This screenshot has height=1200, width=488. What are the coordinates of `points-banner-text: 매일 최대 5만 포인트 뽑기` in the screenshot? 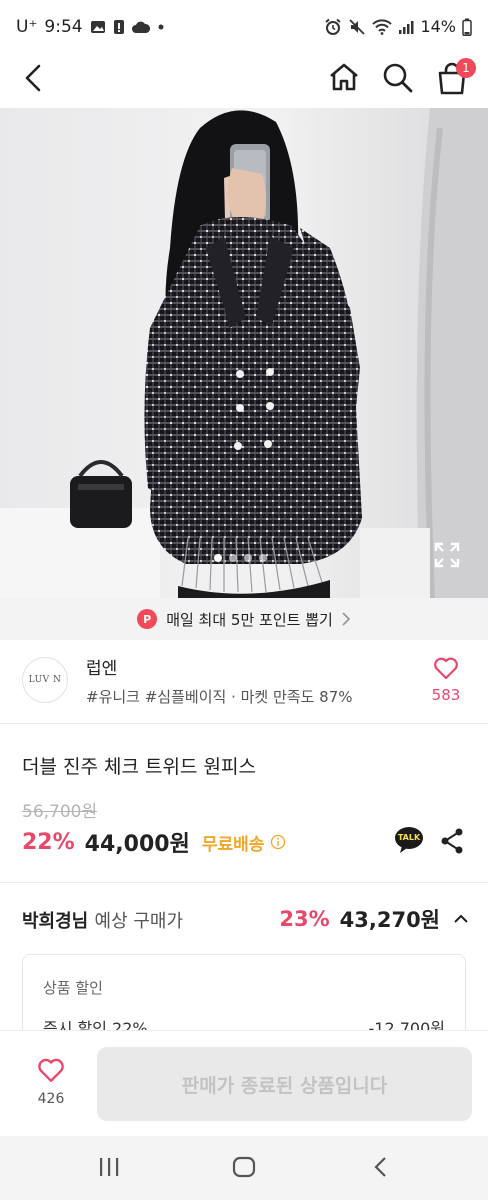 It's located at (249, 619).